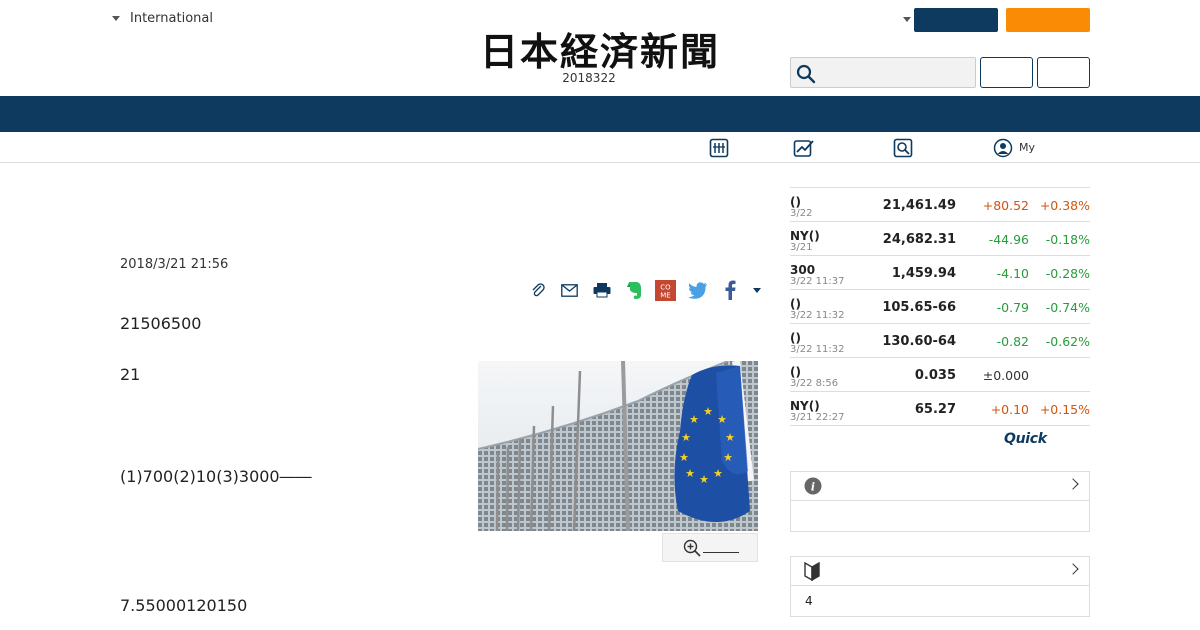 The height and width of the screenshot is (630, 1200). What do you see at coordinates (814, 383) in the screenshot?
I see `market-time: 3/22 8:56` at bounding box center [814, 383].